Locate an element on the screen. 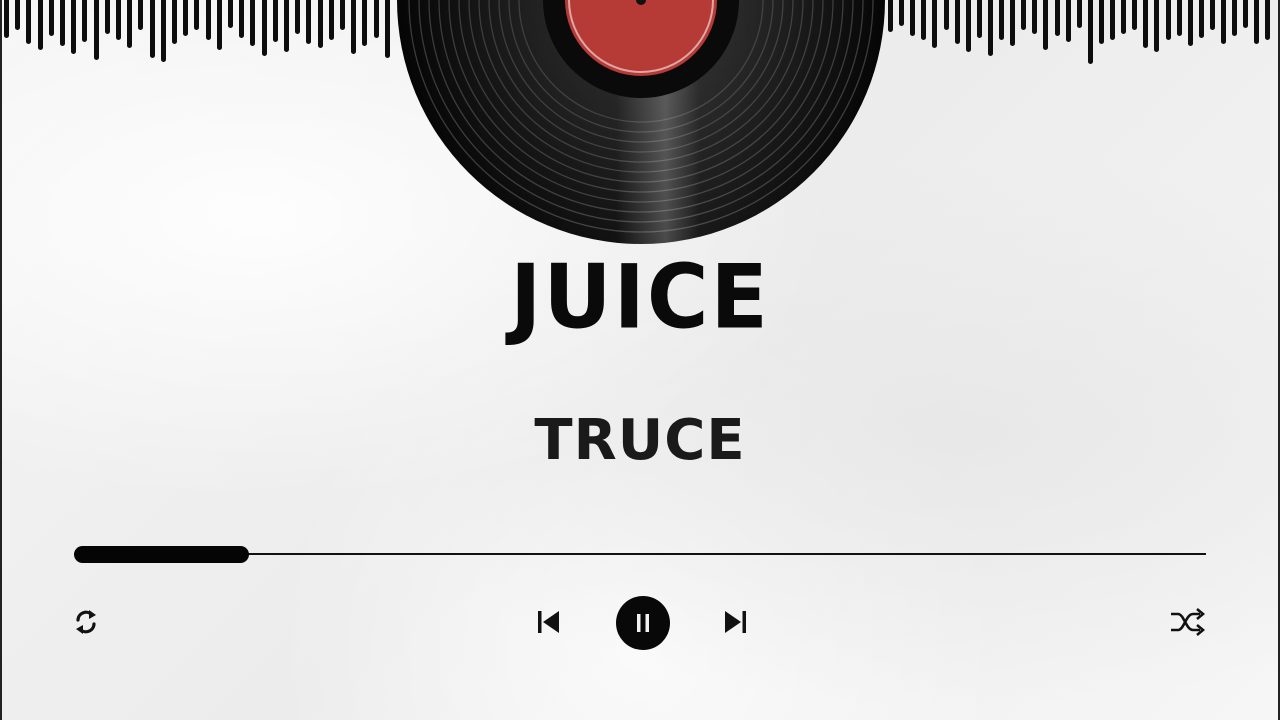 Image resolution: width=1280 pixels, height=720 pixels. play-pause-button is located at coordinates (643, 623).